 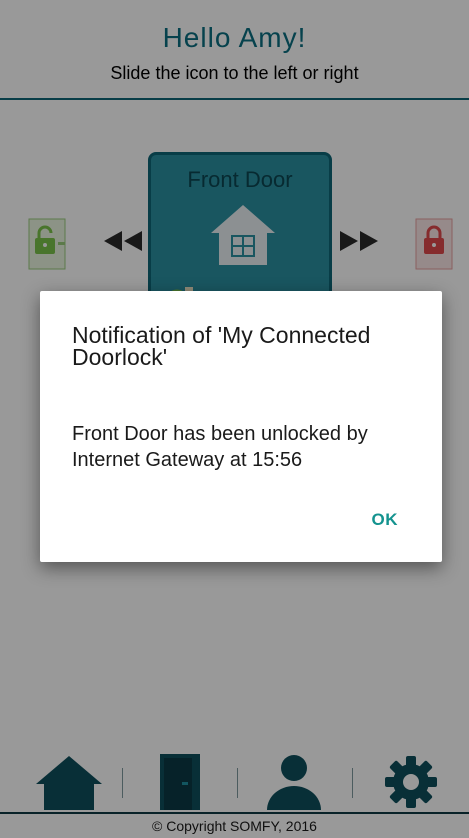 I want to click on dialog-title: Notification of 'My Connected Doorlock', so click(x=221, y=346).